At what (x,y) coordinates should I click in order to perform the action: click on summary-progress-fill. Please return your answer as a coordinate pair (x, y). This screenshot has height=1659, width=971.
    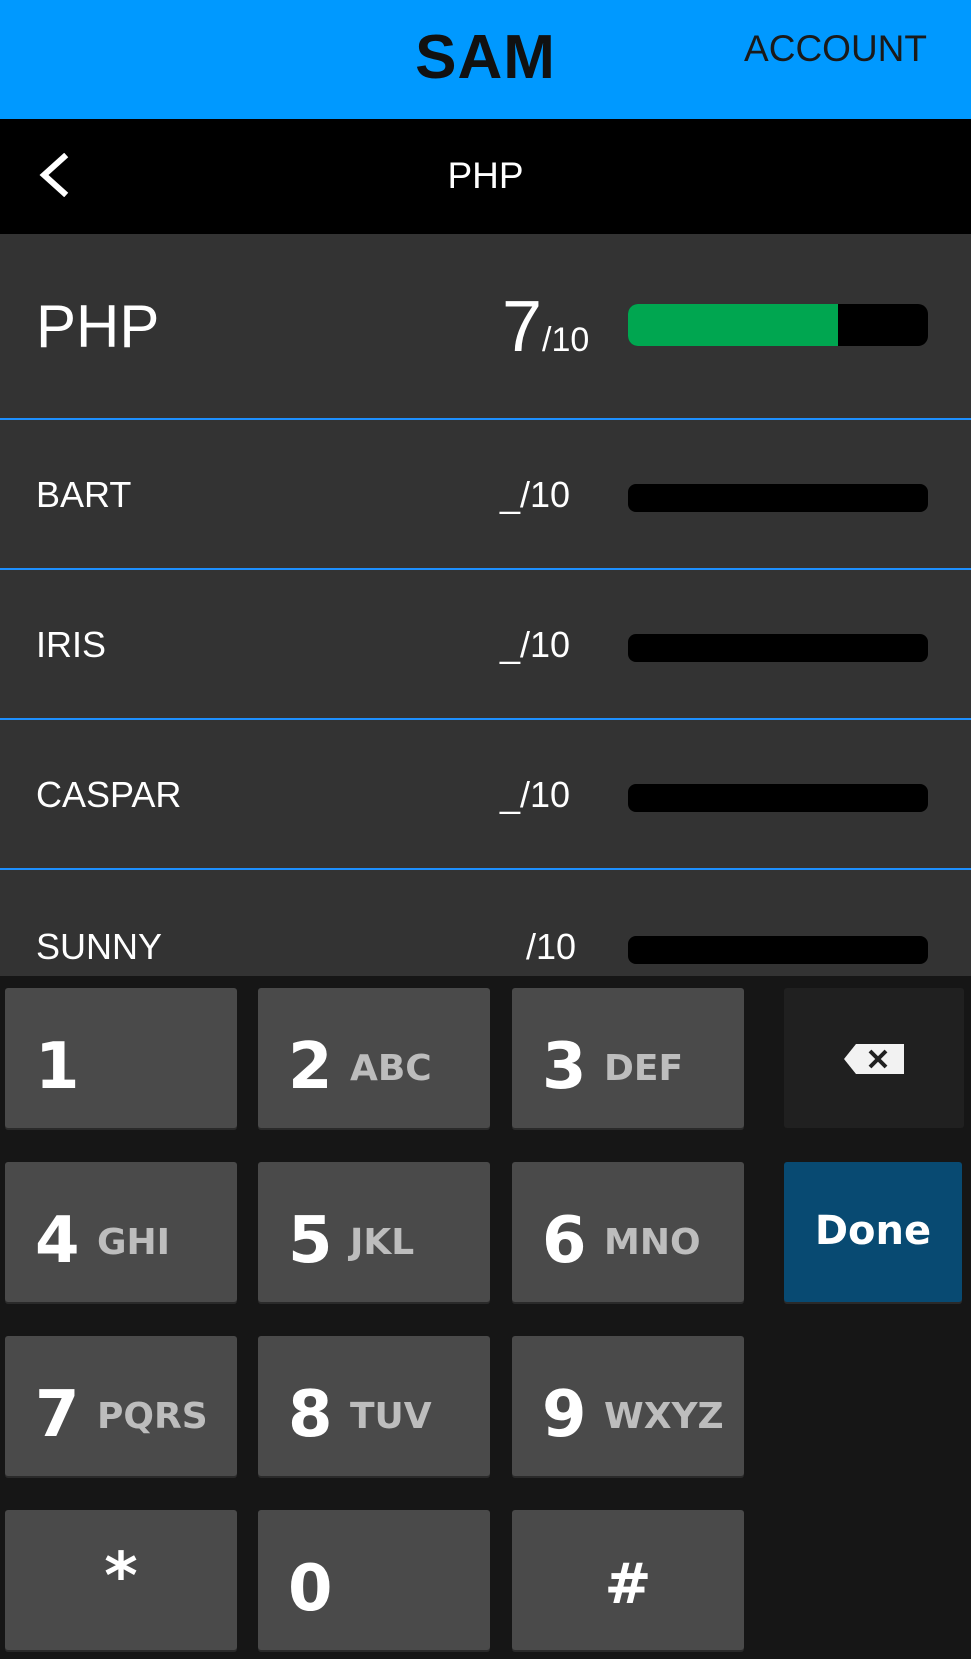
    Looking at the image, I should click on (733, 325).